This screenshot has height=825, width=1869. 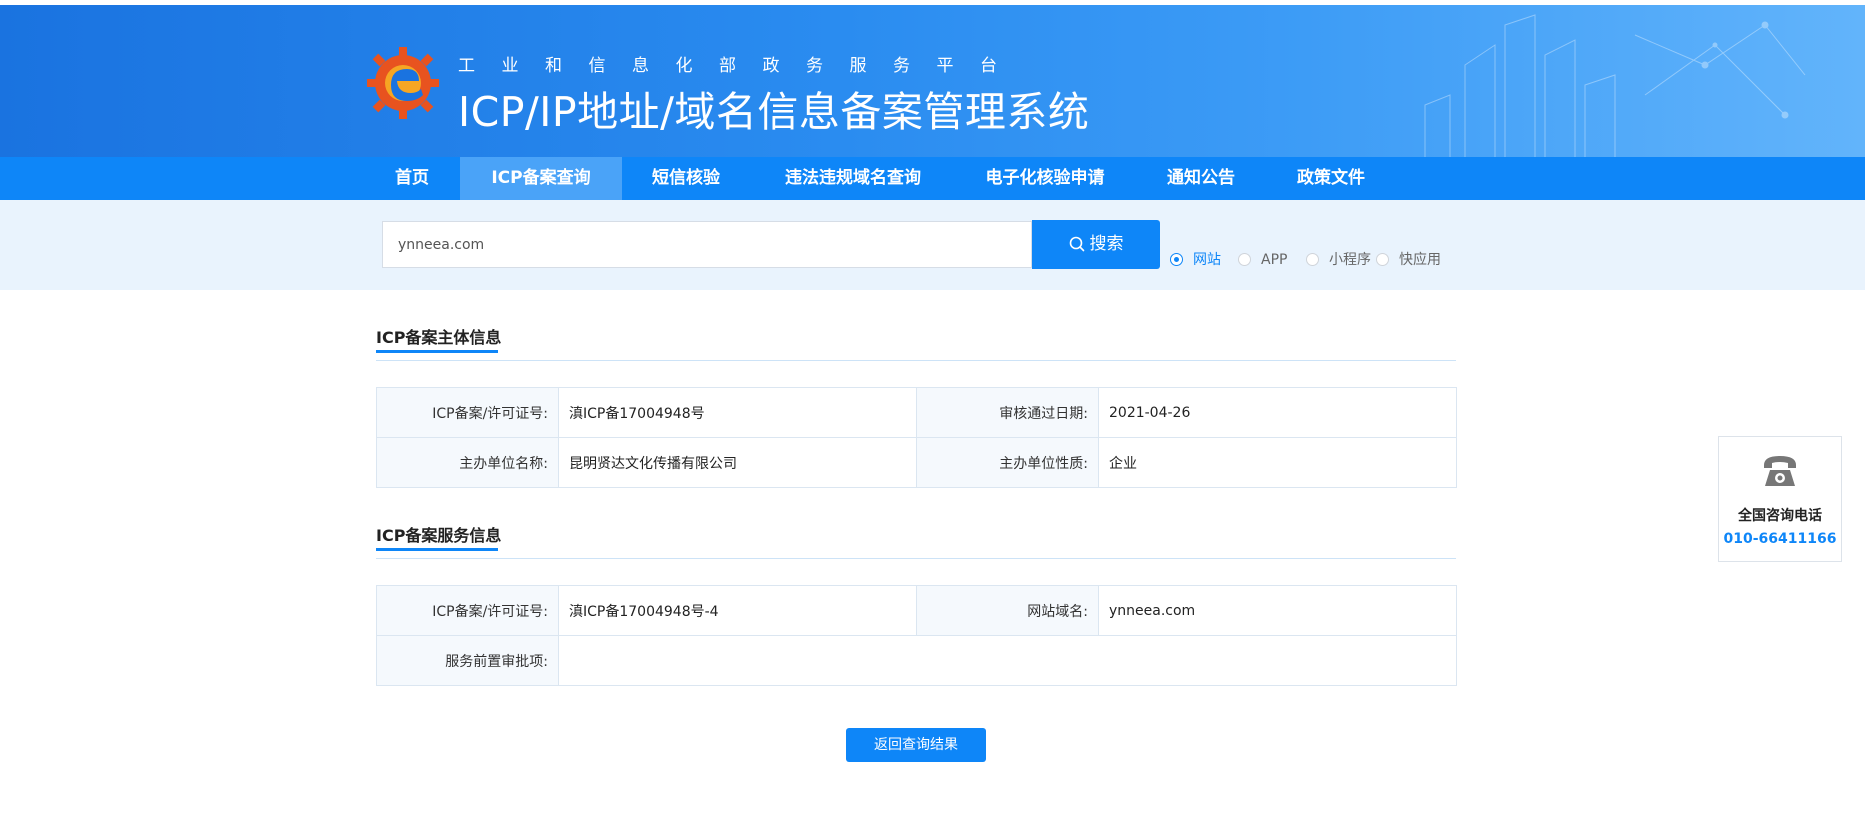 I want to click on field-value: 滇ICP备17004948号, so click(x=737, y=412).